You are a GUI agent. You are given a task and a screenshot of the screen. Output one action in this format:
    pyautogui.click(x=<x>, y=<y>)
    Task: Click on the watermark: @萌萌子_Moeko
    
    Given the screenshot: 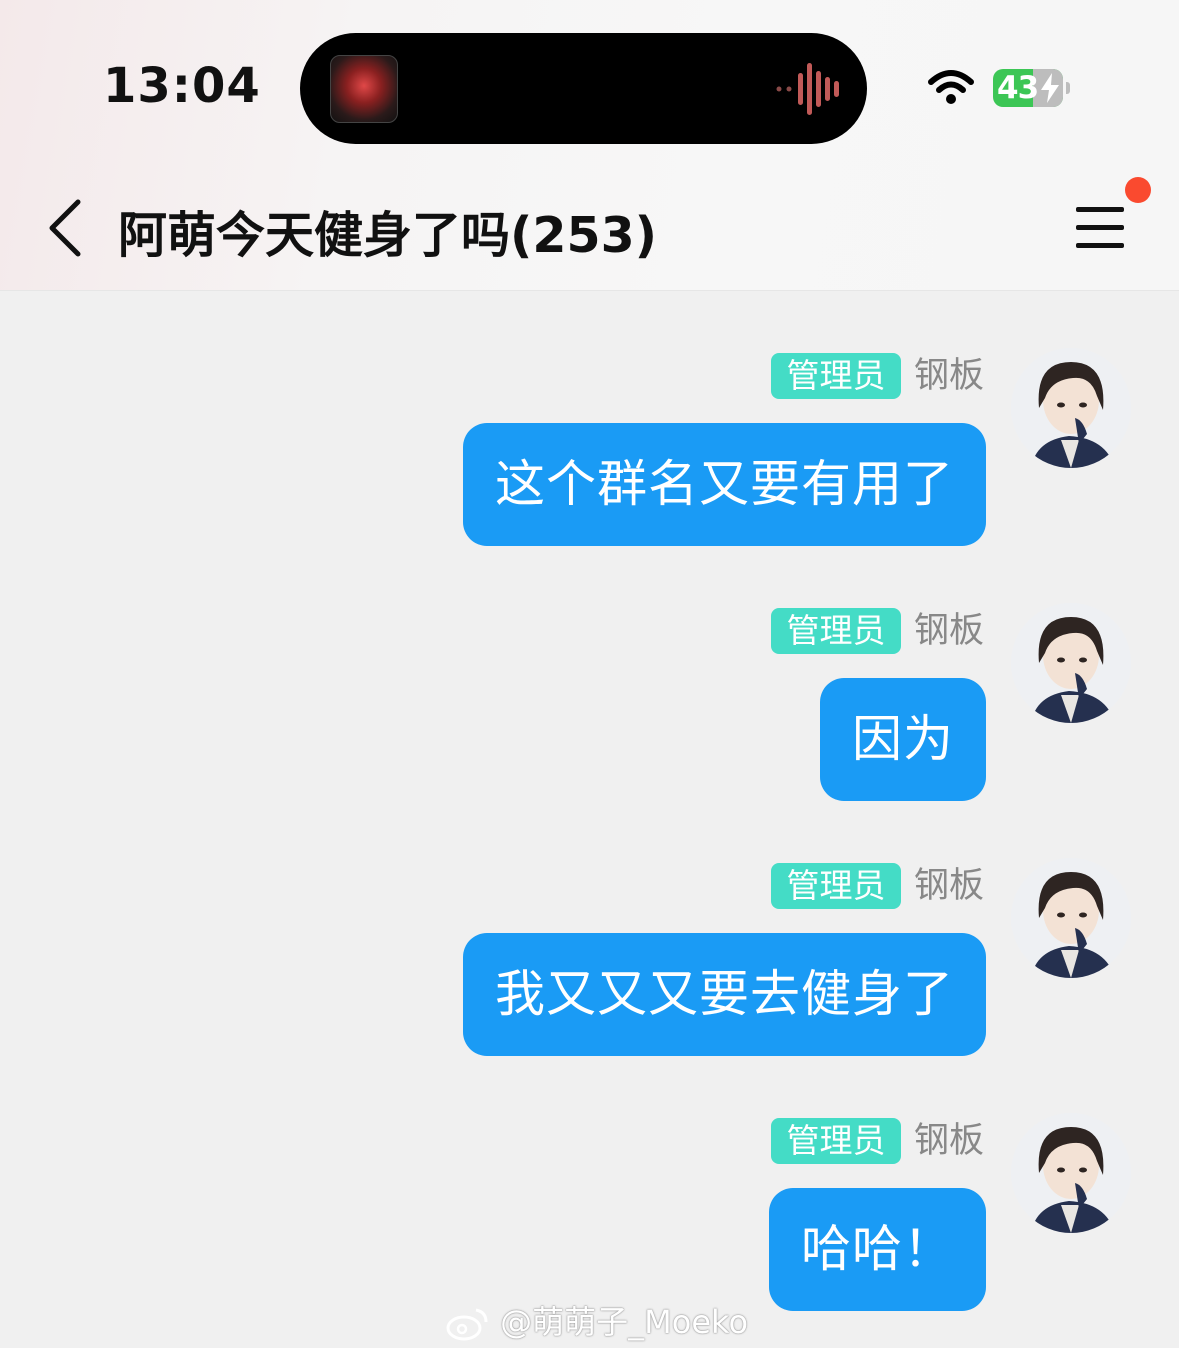 What is the action you would take?
    pyautogui.click(x=597, y=1320)
    